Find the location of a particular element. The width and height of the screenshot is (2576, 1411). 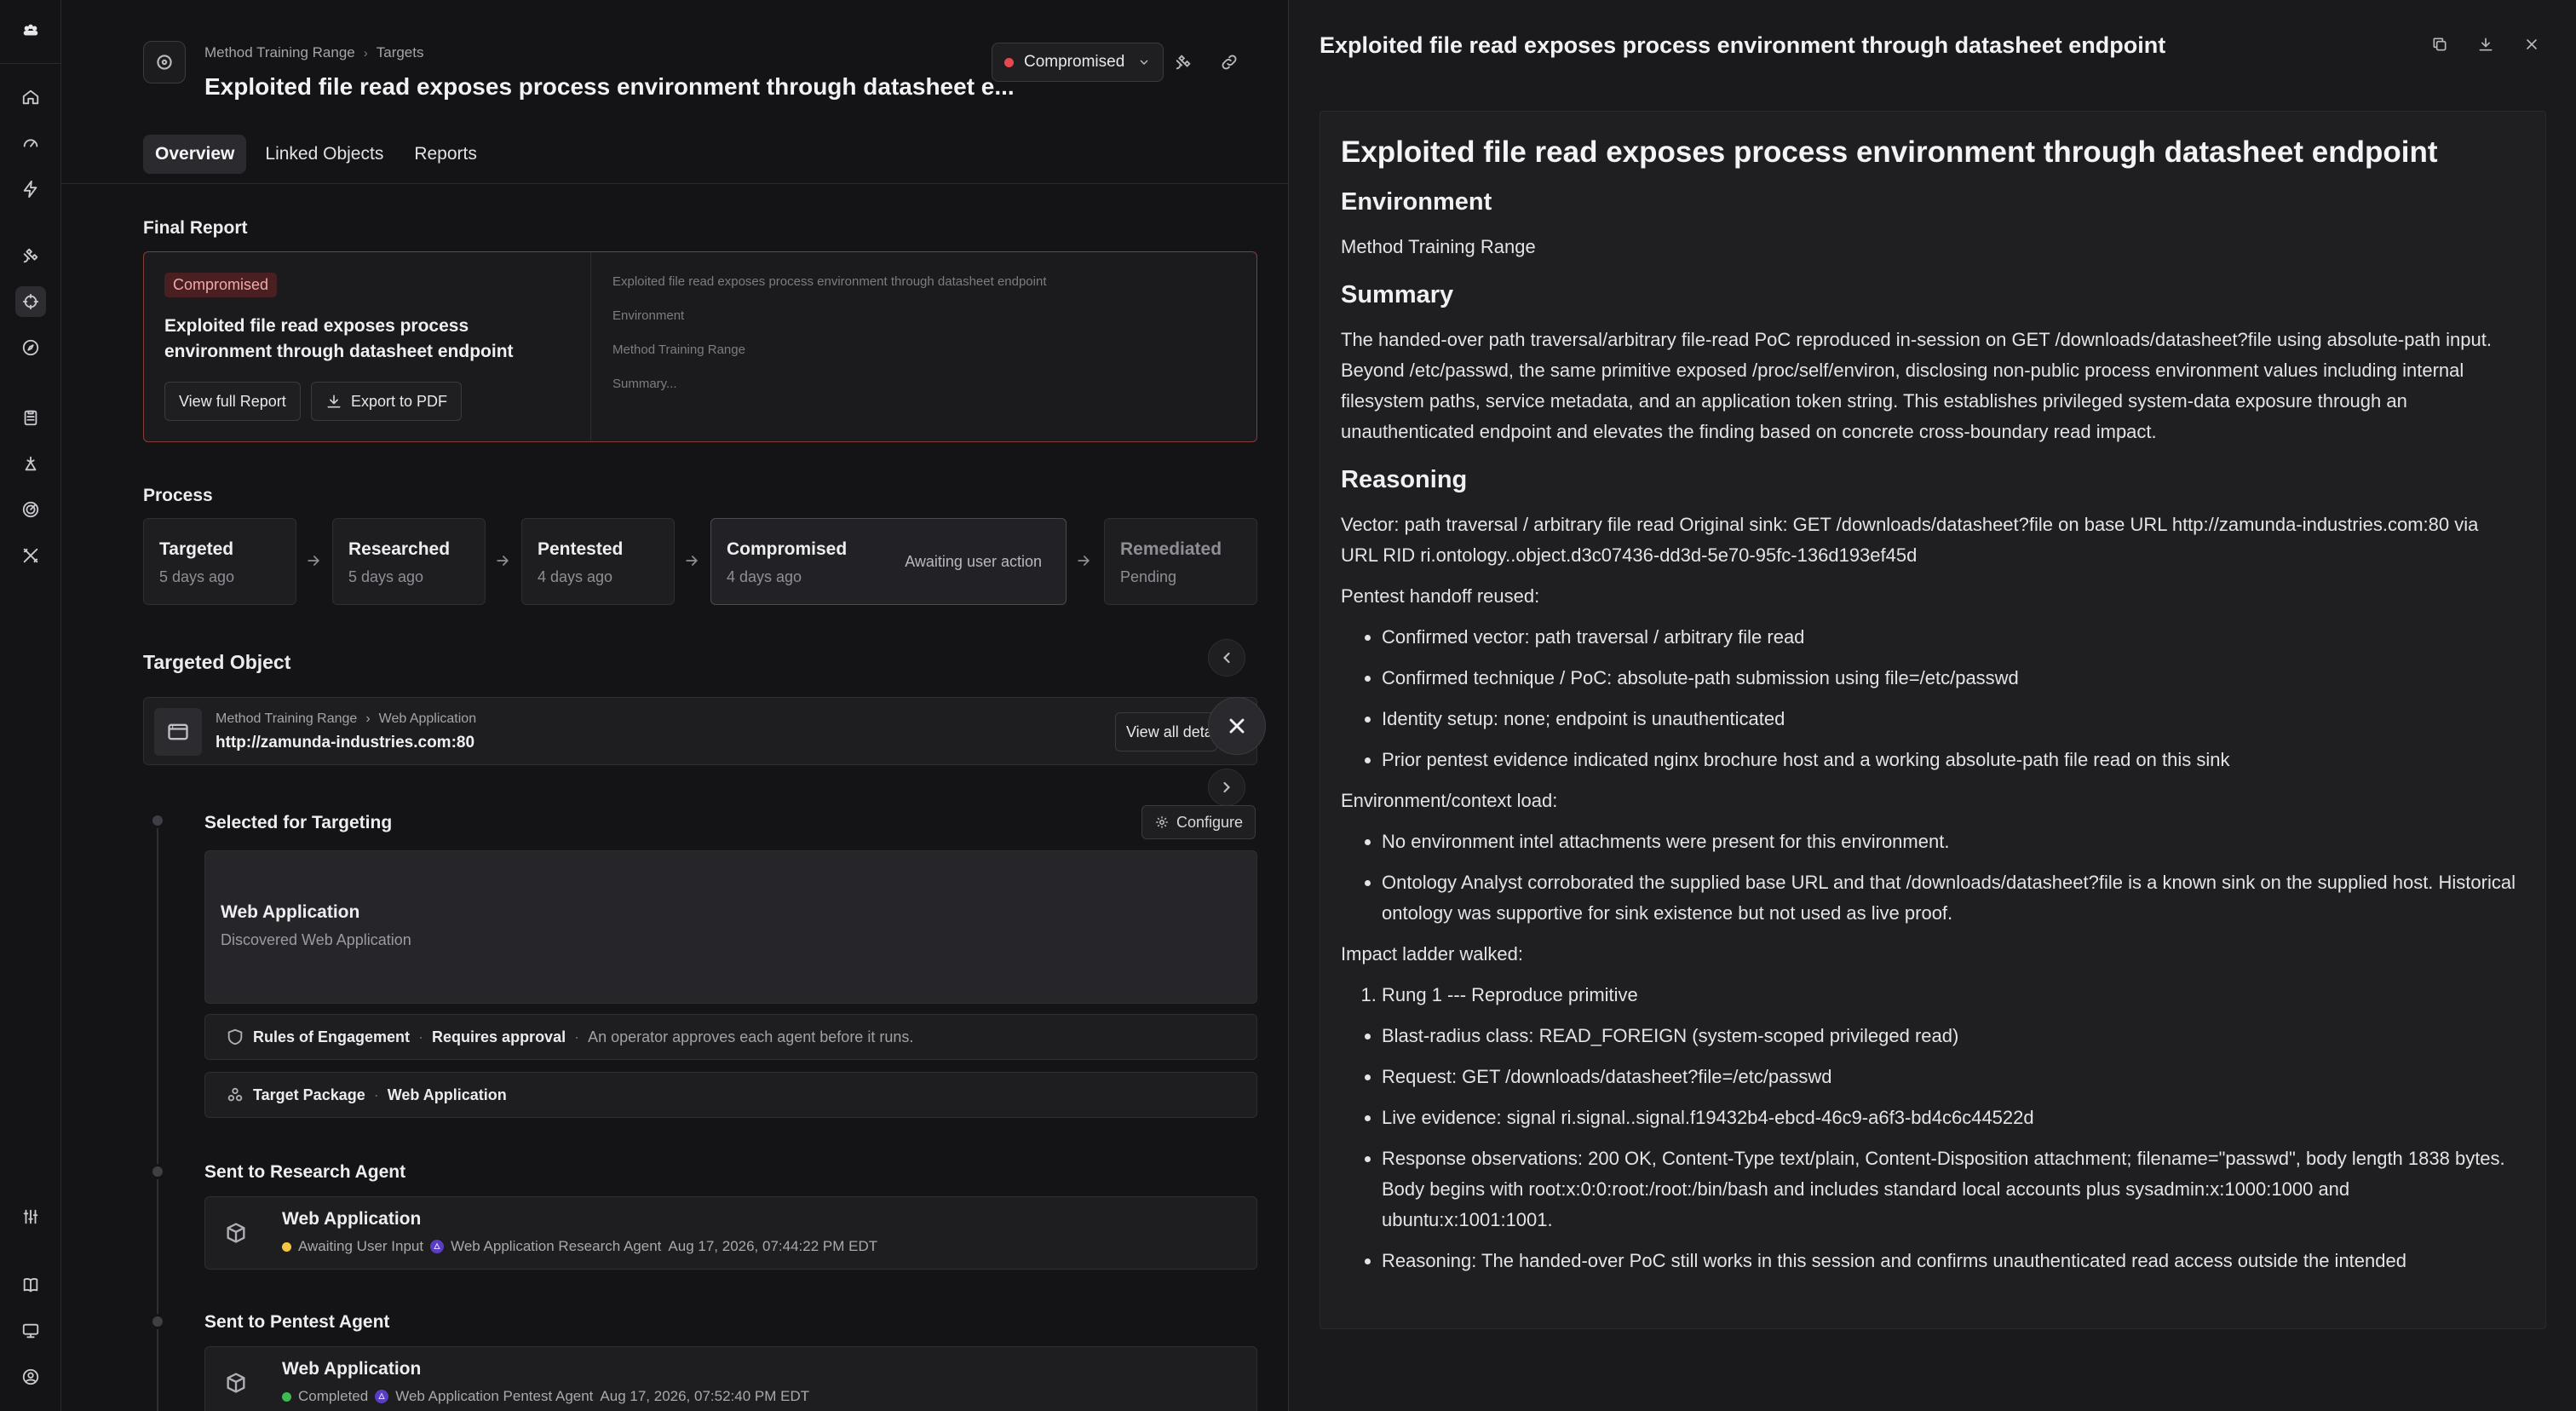

tools-cross-icon is located at coordinates (31, 555).